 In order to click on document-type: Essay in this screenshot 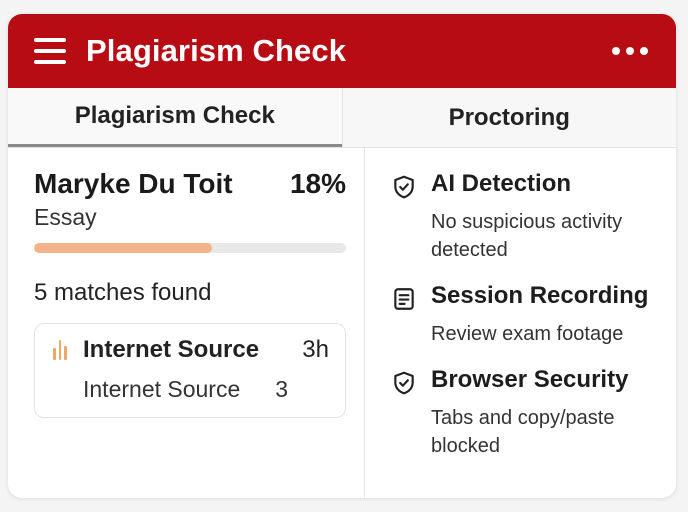, I will do `click(65, 217)`.